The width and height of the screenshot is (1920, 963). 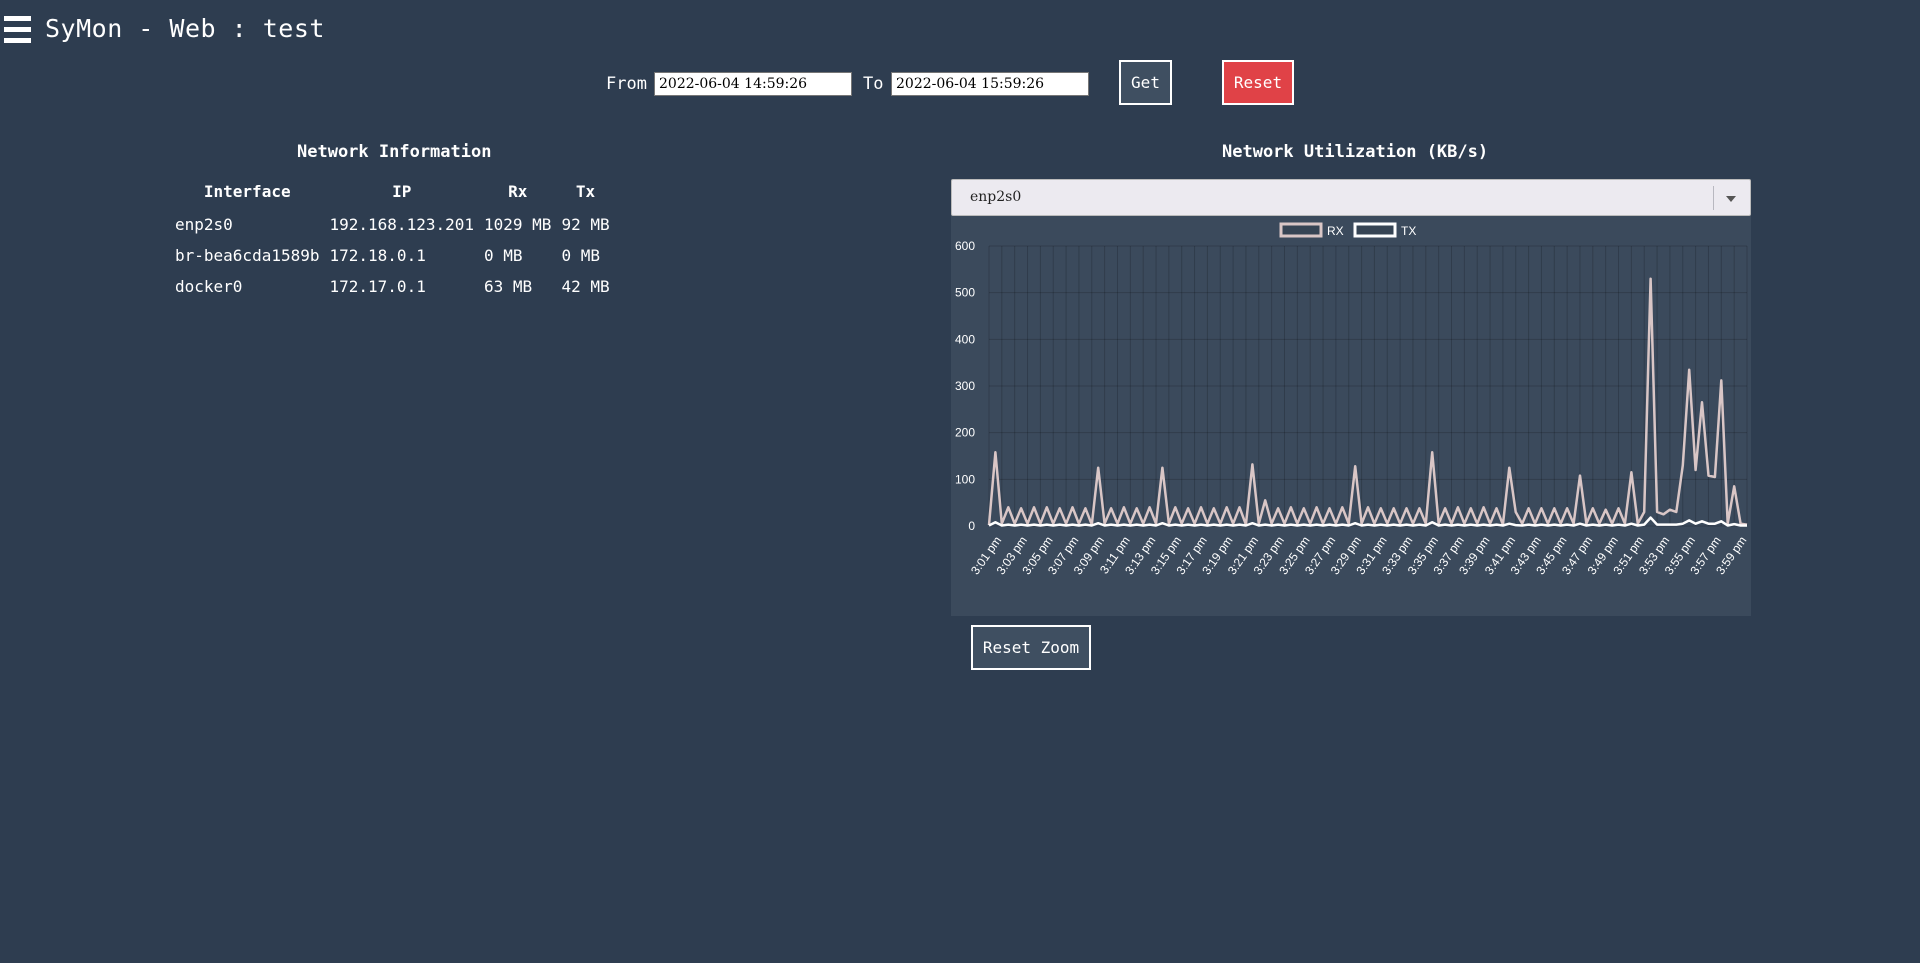 I want to click on y-tick-label: 100, so click(x=965, y=479).